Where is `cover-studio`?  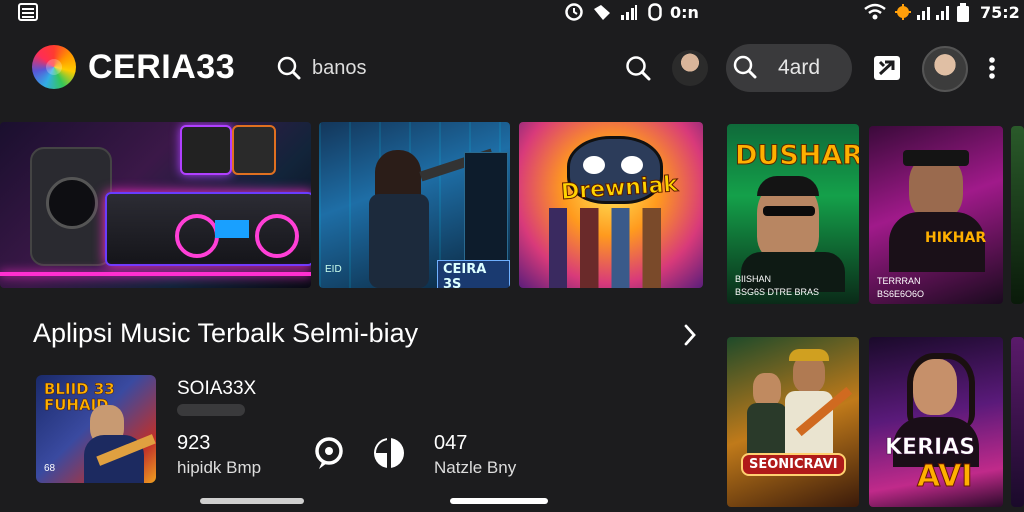 cover-studio is located at coordinates (155, 205).